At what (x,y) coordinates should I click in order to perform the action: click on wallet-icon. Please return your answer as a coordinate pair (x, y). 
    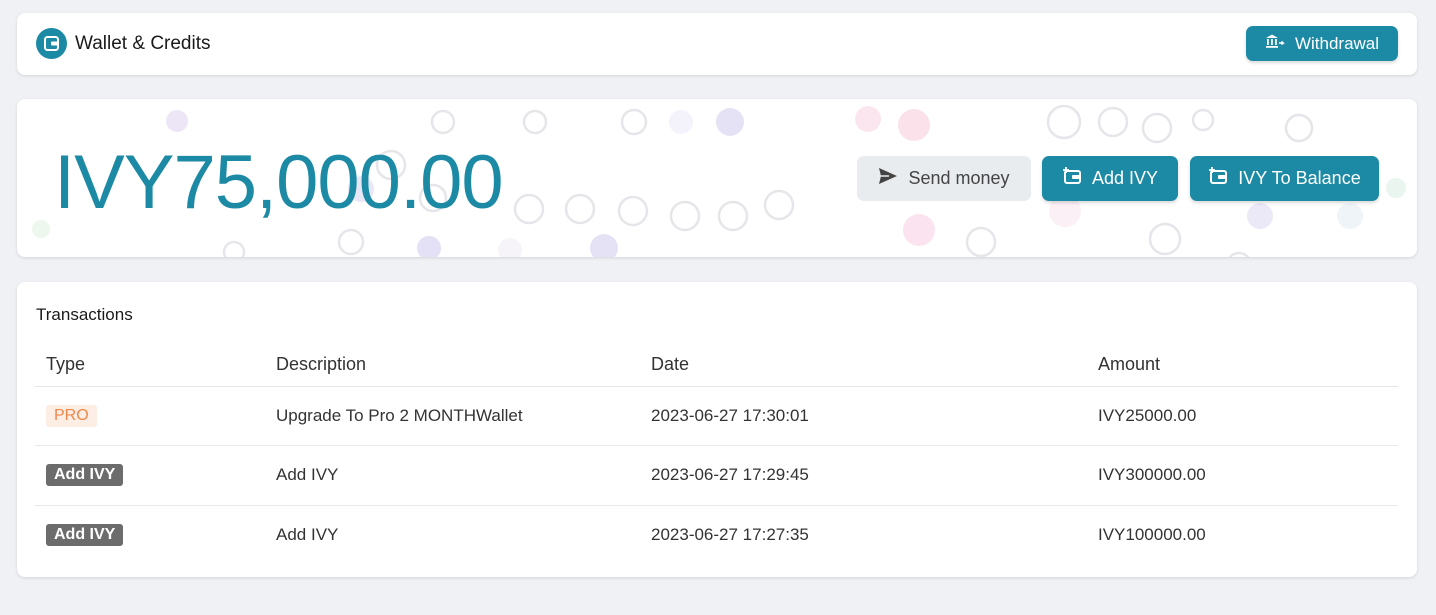
    Looking at the image, I should click on (51, 43).